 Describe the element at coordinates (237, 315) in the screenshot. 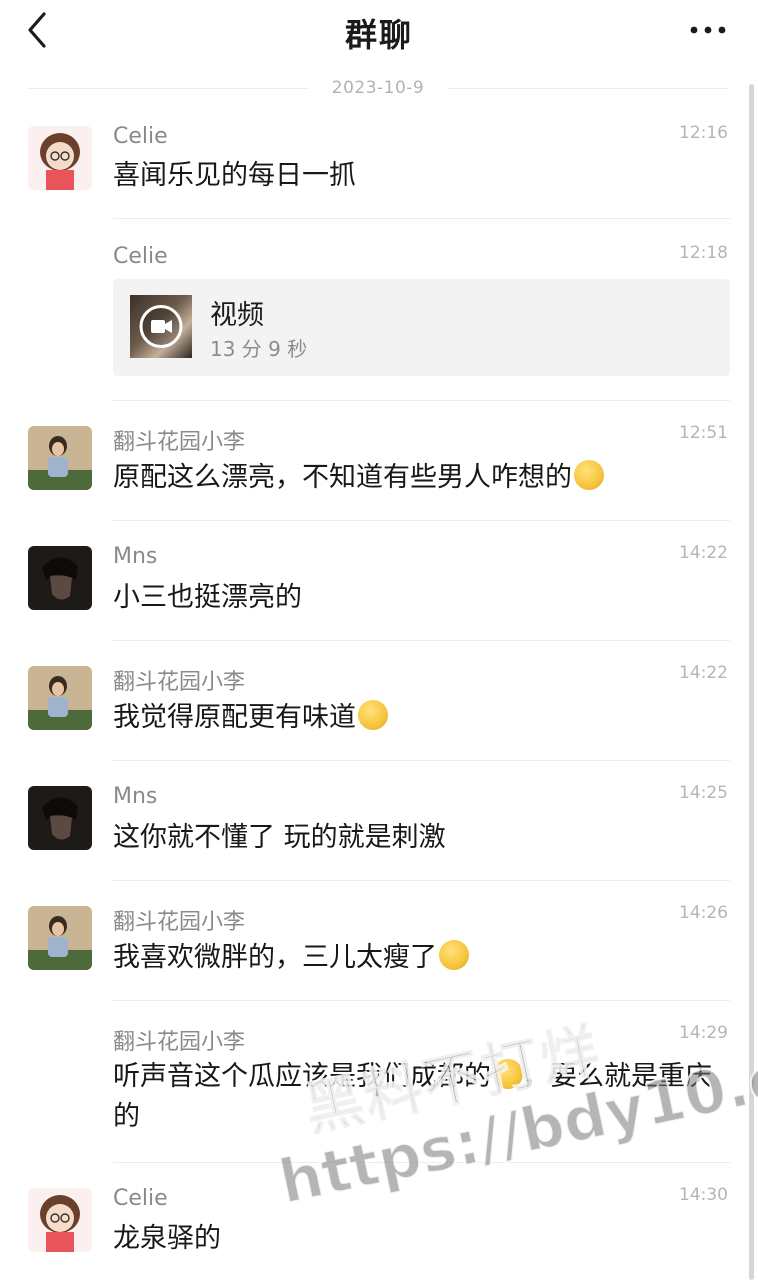

I see `video-title: 视频` at that location.